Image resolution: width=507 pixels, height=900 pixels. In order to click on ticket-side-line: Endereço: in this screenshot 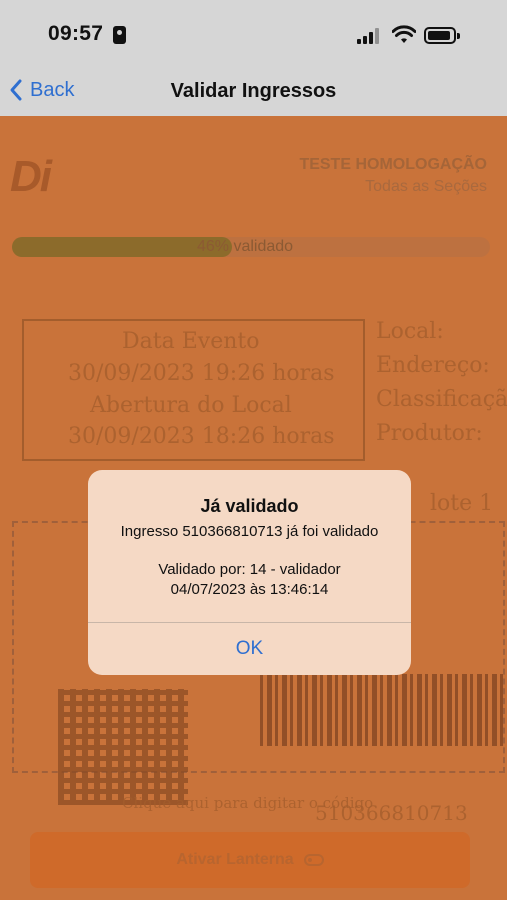, I will do `click(433, 365)`.